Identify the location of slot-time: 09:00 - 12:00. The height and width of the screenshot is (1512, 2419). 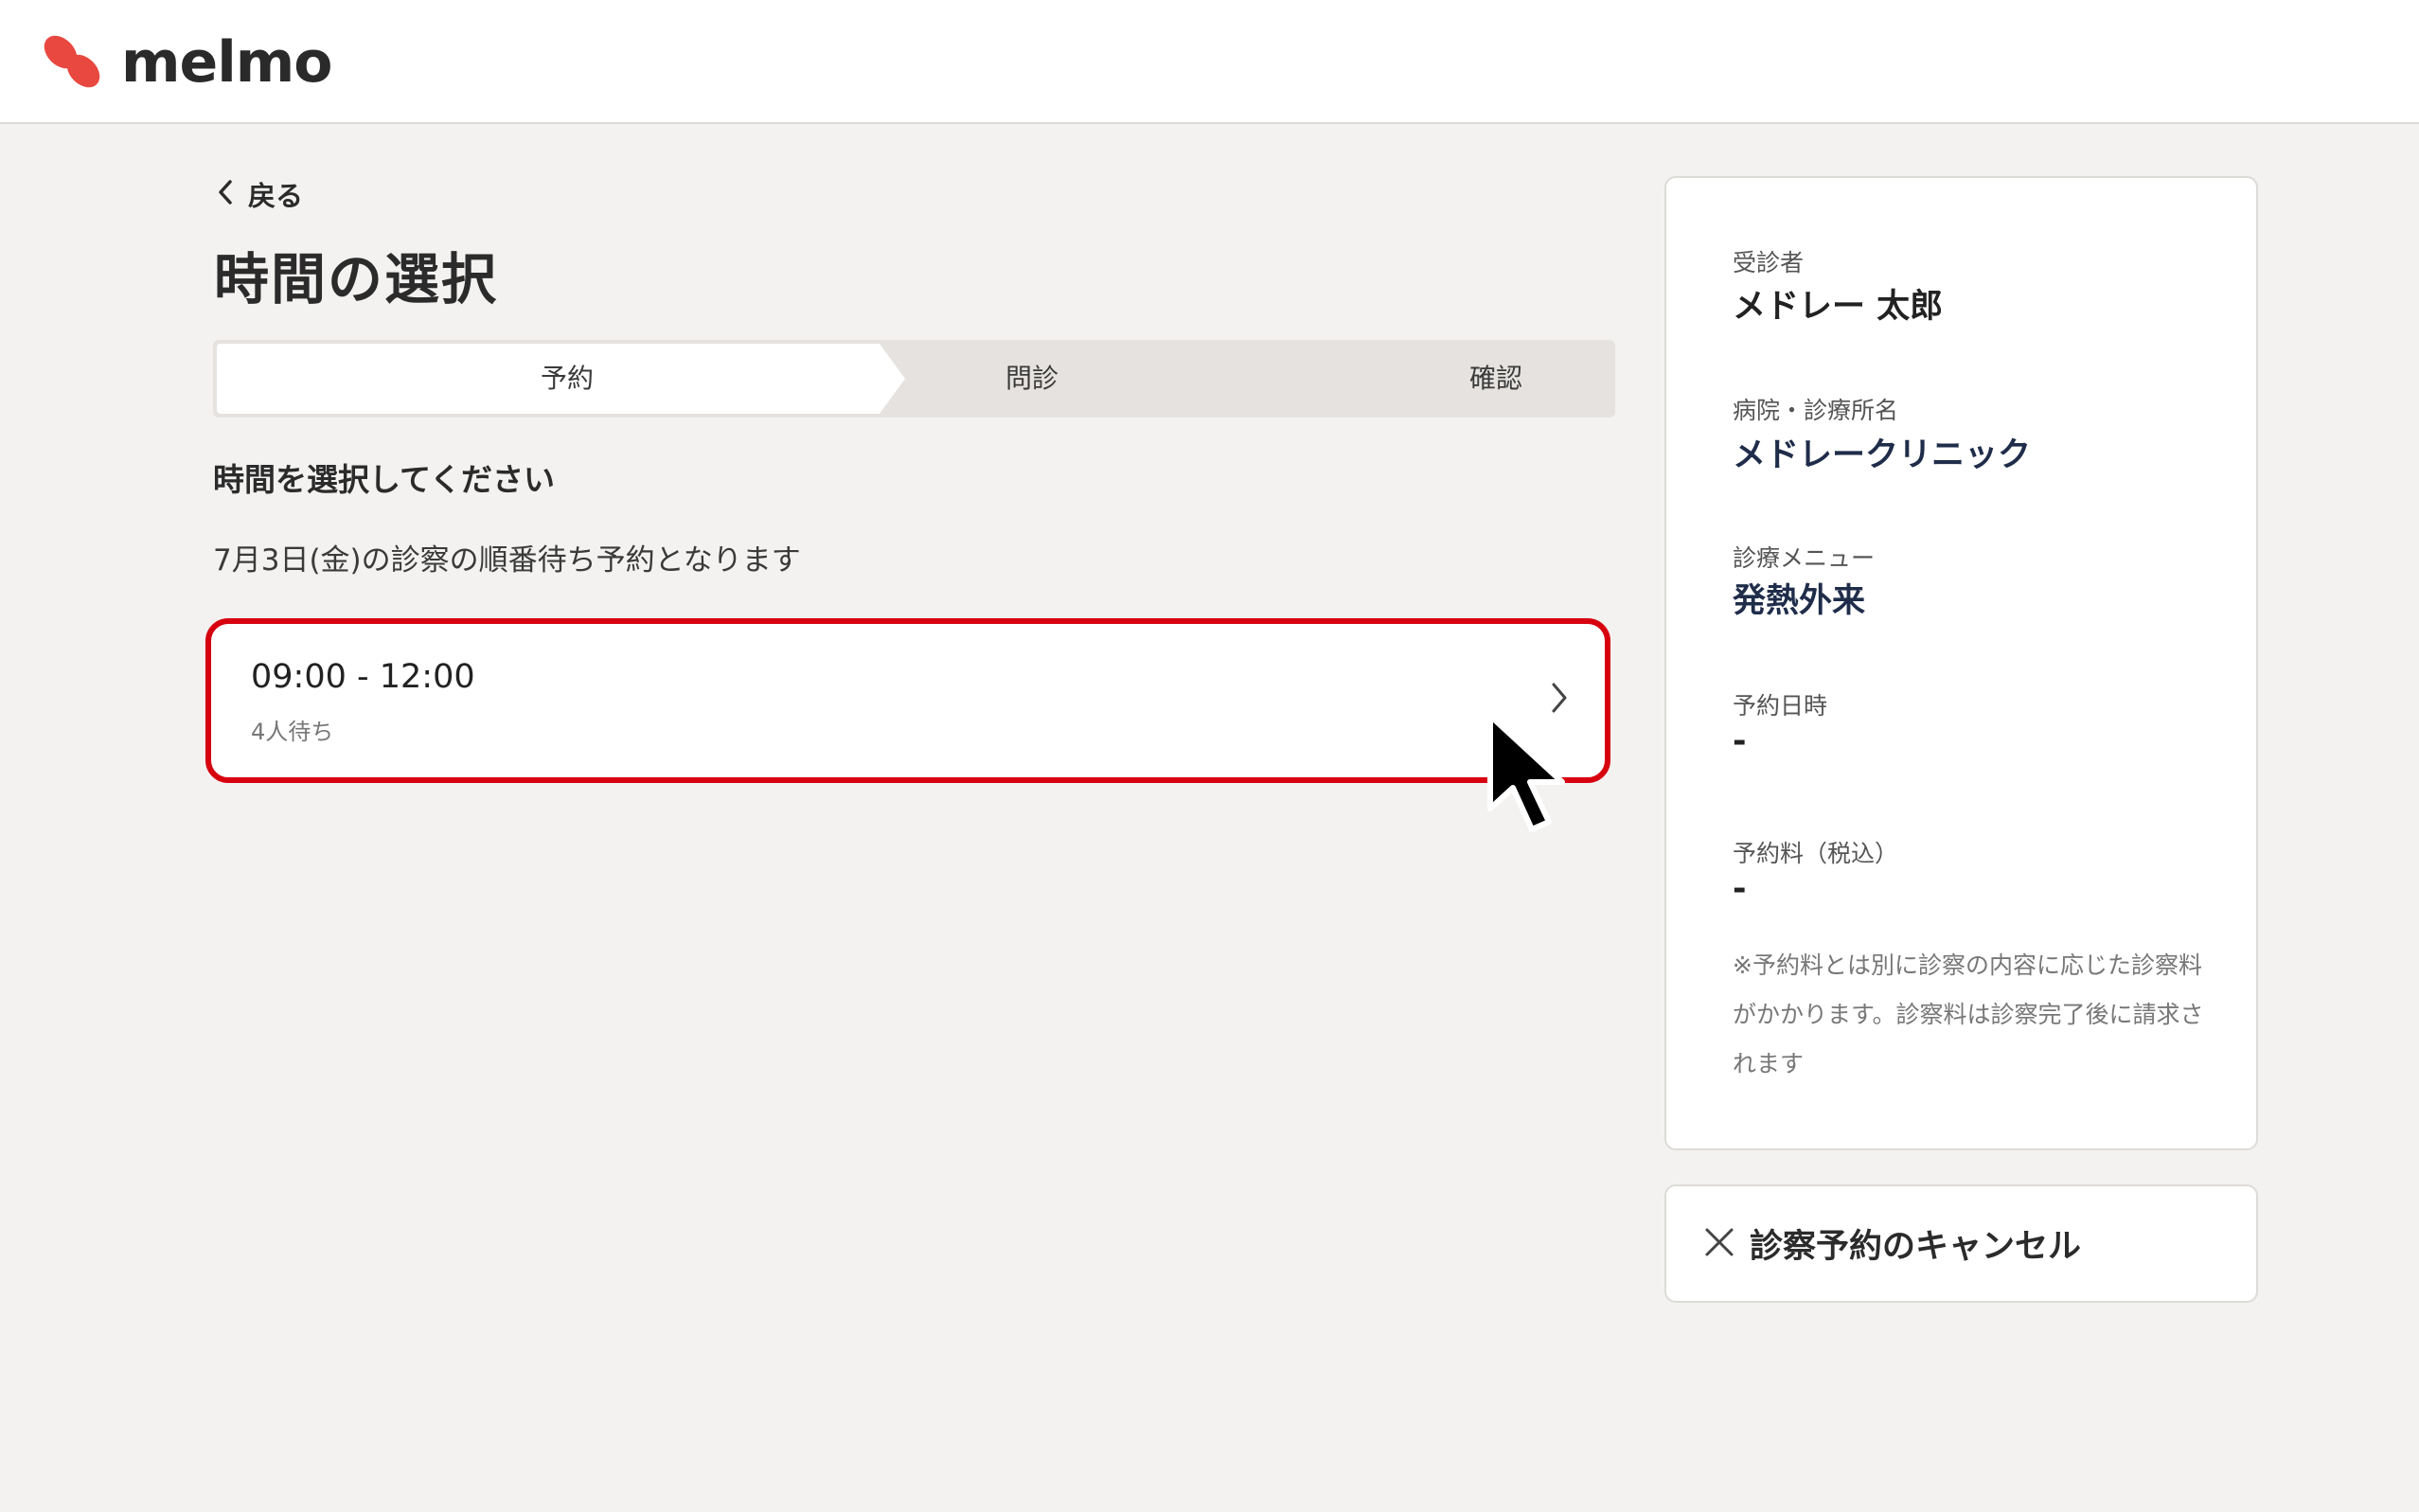
(363, 677).